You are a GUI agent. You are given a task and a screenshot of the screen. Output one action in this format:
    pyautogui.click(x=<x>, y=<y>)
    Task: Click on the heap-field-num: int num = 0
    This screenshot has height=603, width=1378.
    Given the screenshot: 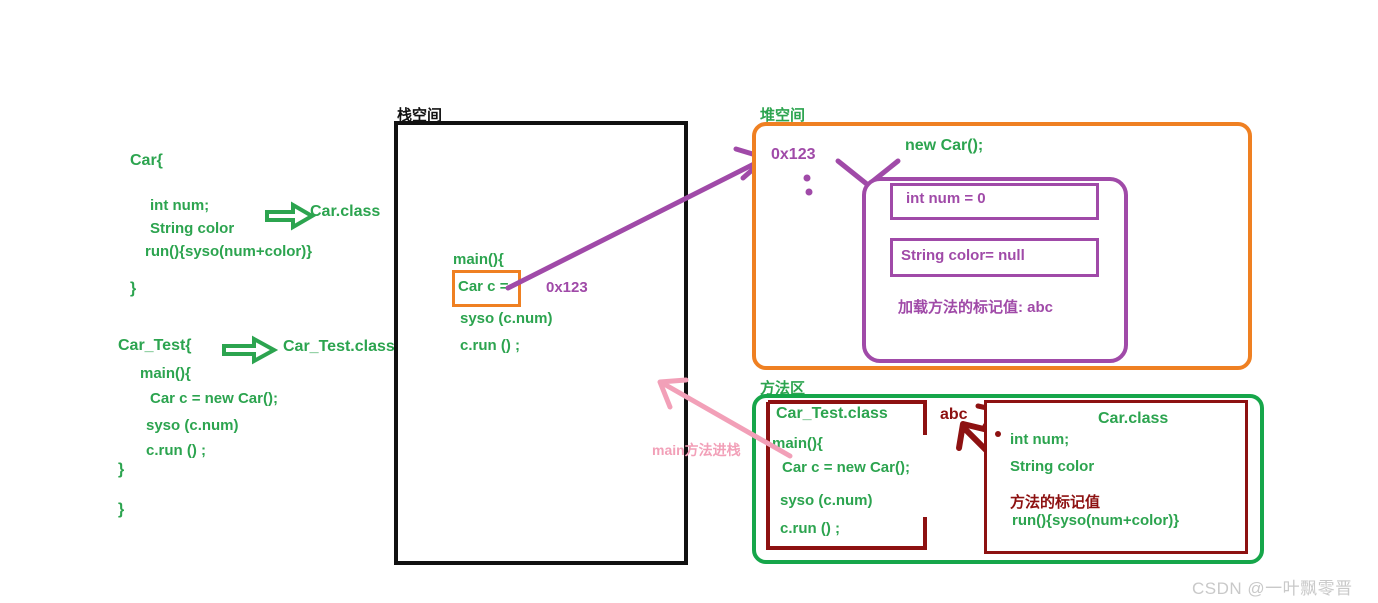 What is the action you would take?
    pyautogui.click(x=946, y=198)
    